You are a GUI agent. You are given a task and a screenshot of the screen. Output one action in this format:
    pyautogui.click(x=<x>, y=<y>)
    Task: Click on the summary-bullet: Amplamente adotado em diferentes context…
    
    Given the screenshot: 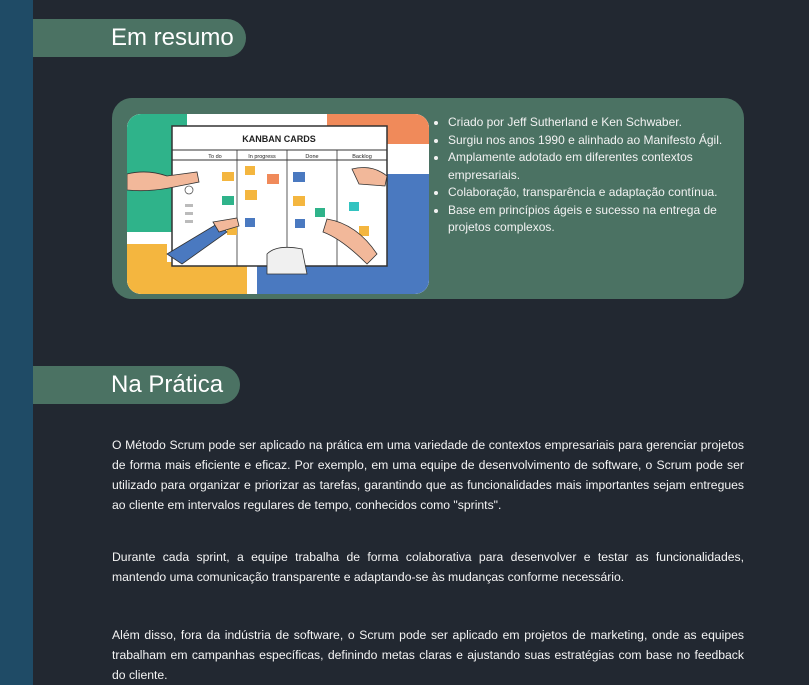 What is the action you would take?
    pyautogui.click(x=598, y=166)
    